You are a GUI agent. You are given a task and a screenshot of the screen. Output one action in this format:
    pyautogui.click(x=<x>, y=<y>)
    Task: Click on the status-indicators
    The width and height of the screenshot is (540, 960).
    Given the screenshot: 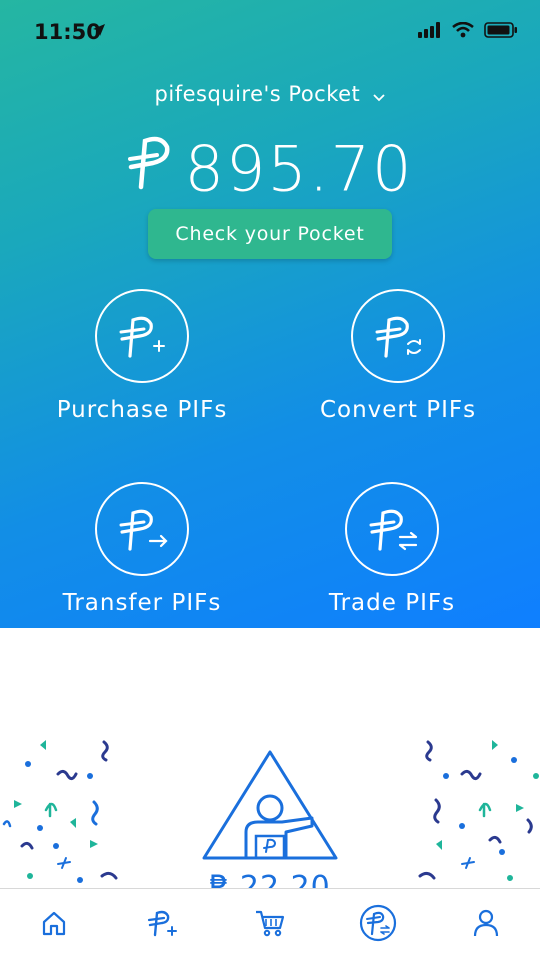 What is the action you would take?
    pyautogui.click(x=468, y=31)
    